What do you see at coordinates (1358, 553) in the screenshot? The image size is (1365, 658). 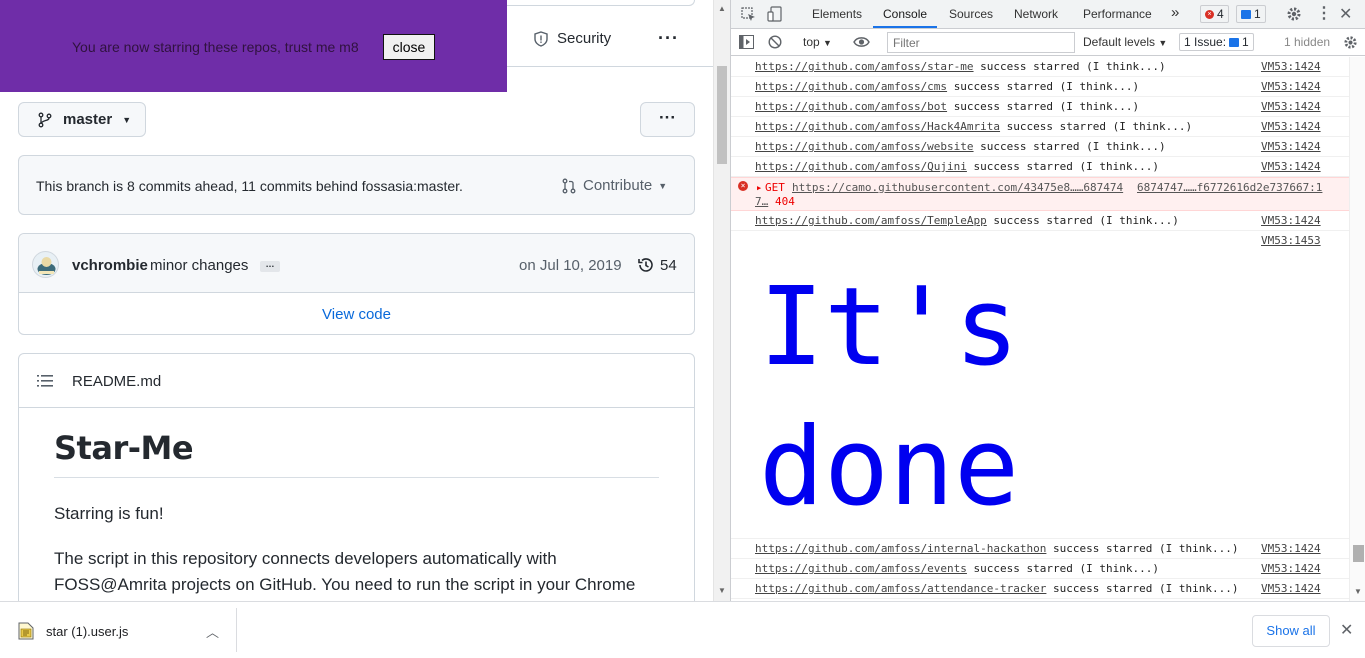 I see `console-scrollbar-thumb` at bounding box center [1358, 553].